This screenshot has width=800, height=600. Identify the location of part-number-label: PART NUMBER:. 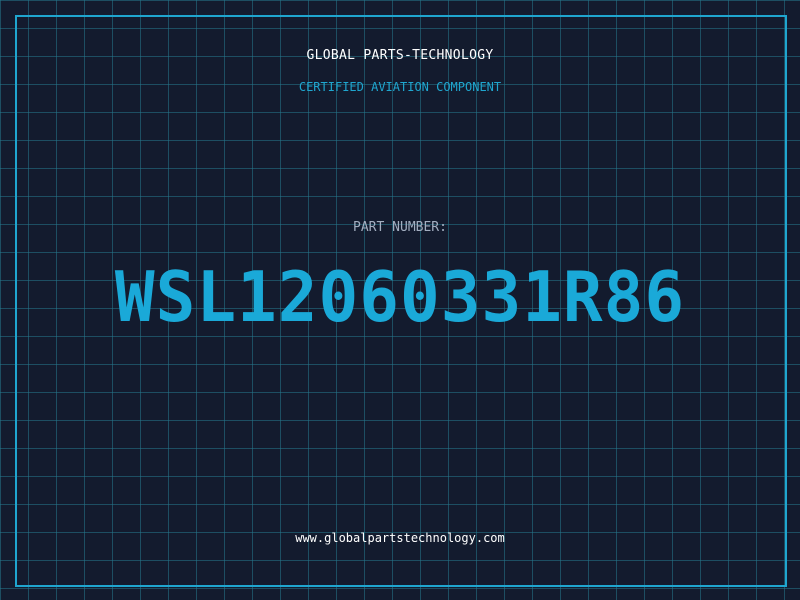
(400, 227).